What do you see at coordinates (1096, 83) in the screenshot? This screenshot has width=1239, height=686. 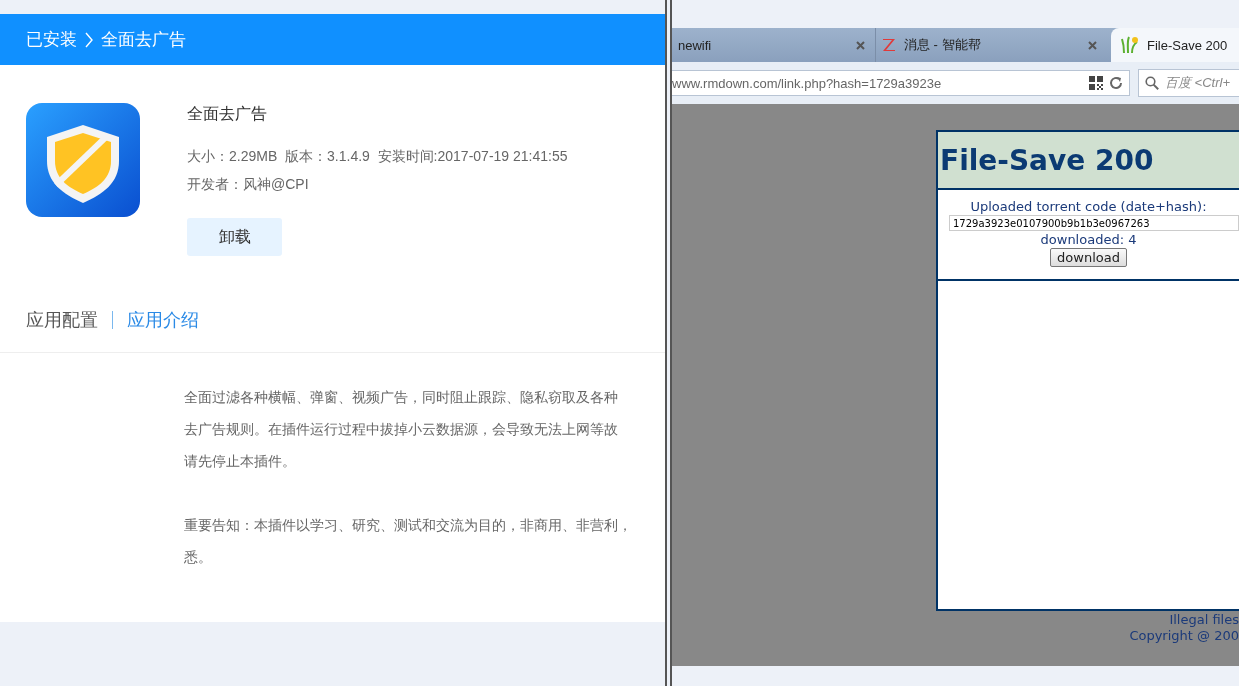 I see `qr-code-icon` at bounding box center [1096, 83].